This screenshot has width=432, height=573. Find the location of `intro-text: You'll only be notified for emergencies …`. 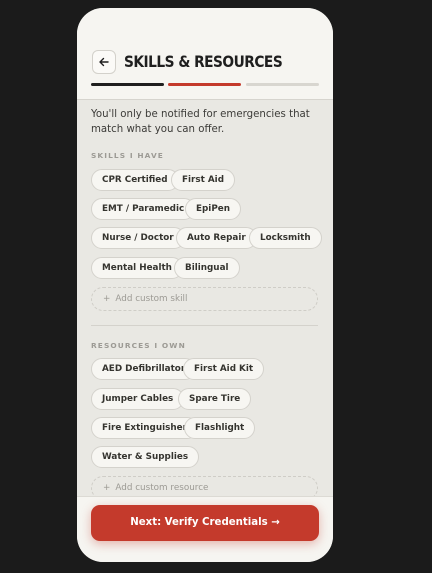

intro-text: You'll only be notified for emergencies … is located at coordinates (200, 122).